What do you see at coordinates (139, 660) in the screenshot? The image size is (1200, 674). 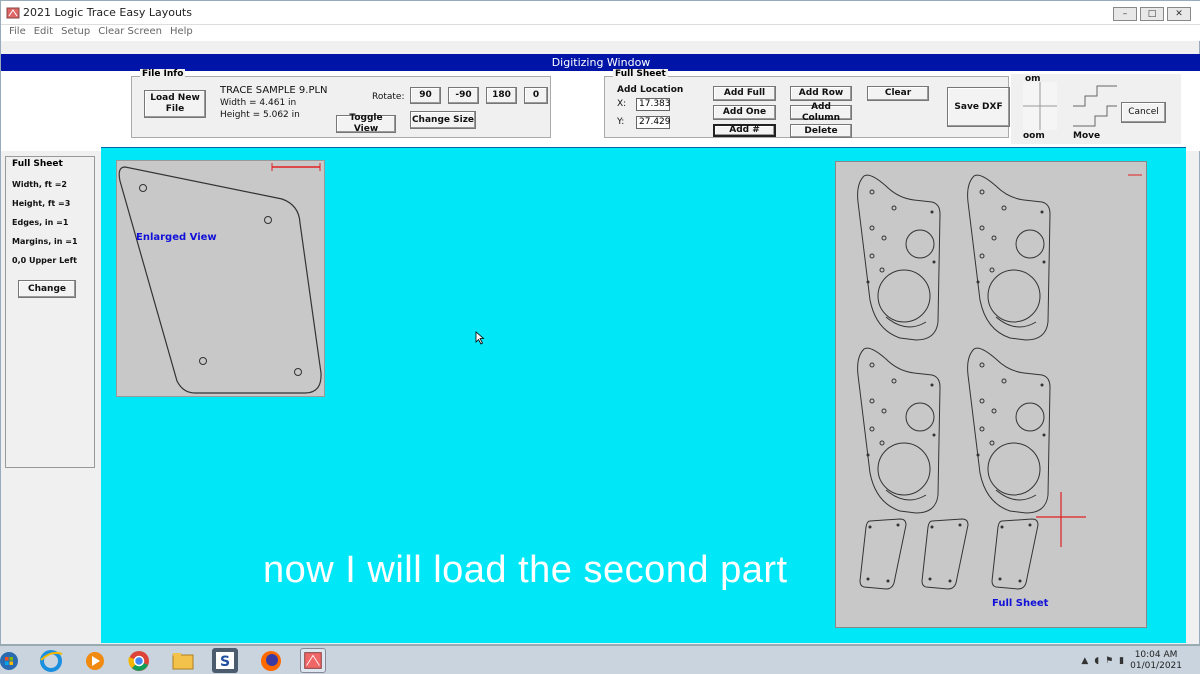 I see `chrome-icon` at bounding box center [139, 660].